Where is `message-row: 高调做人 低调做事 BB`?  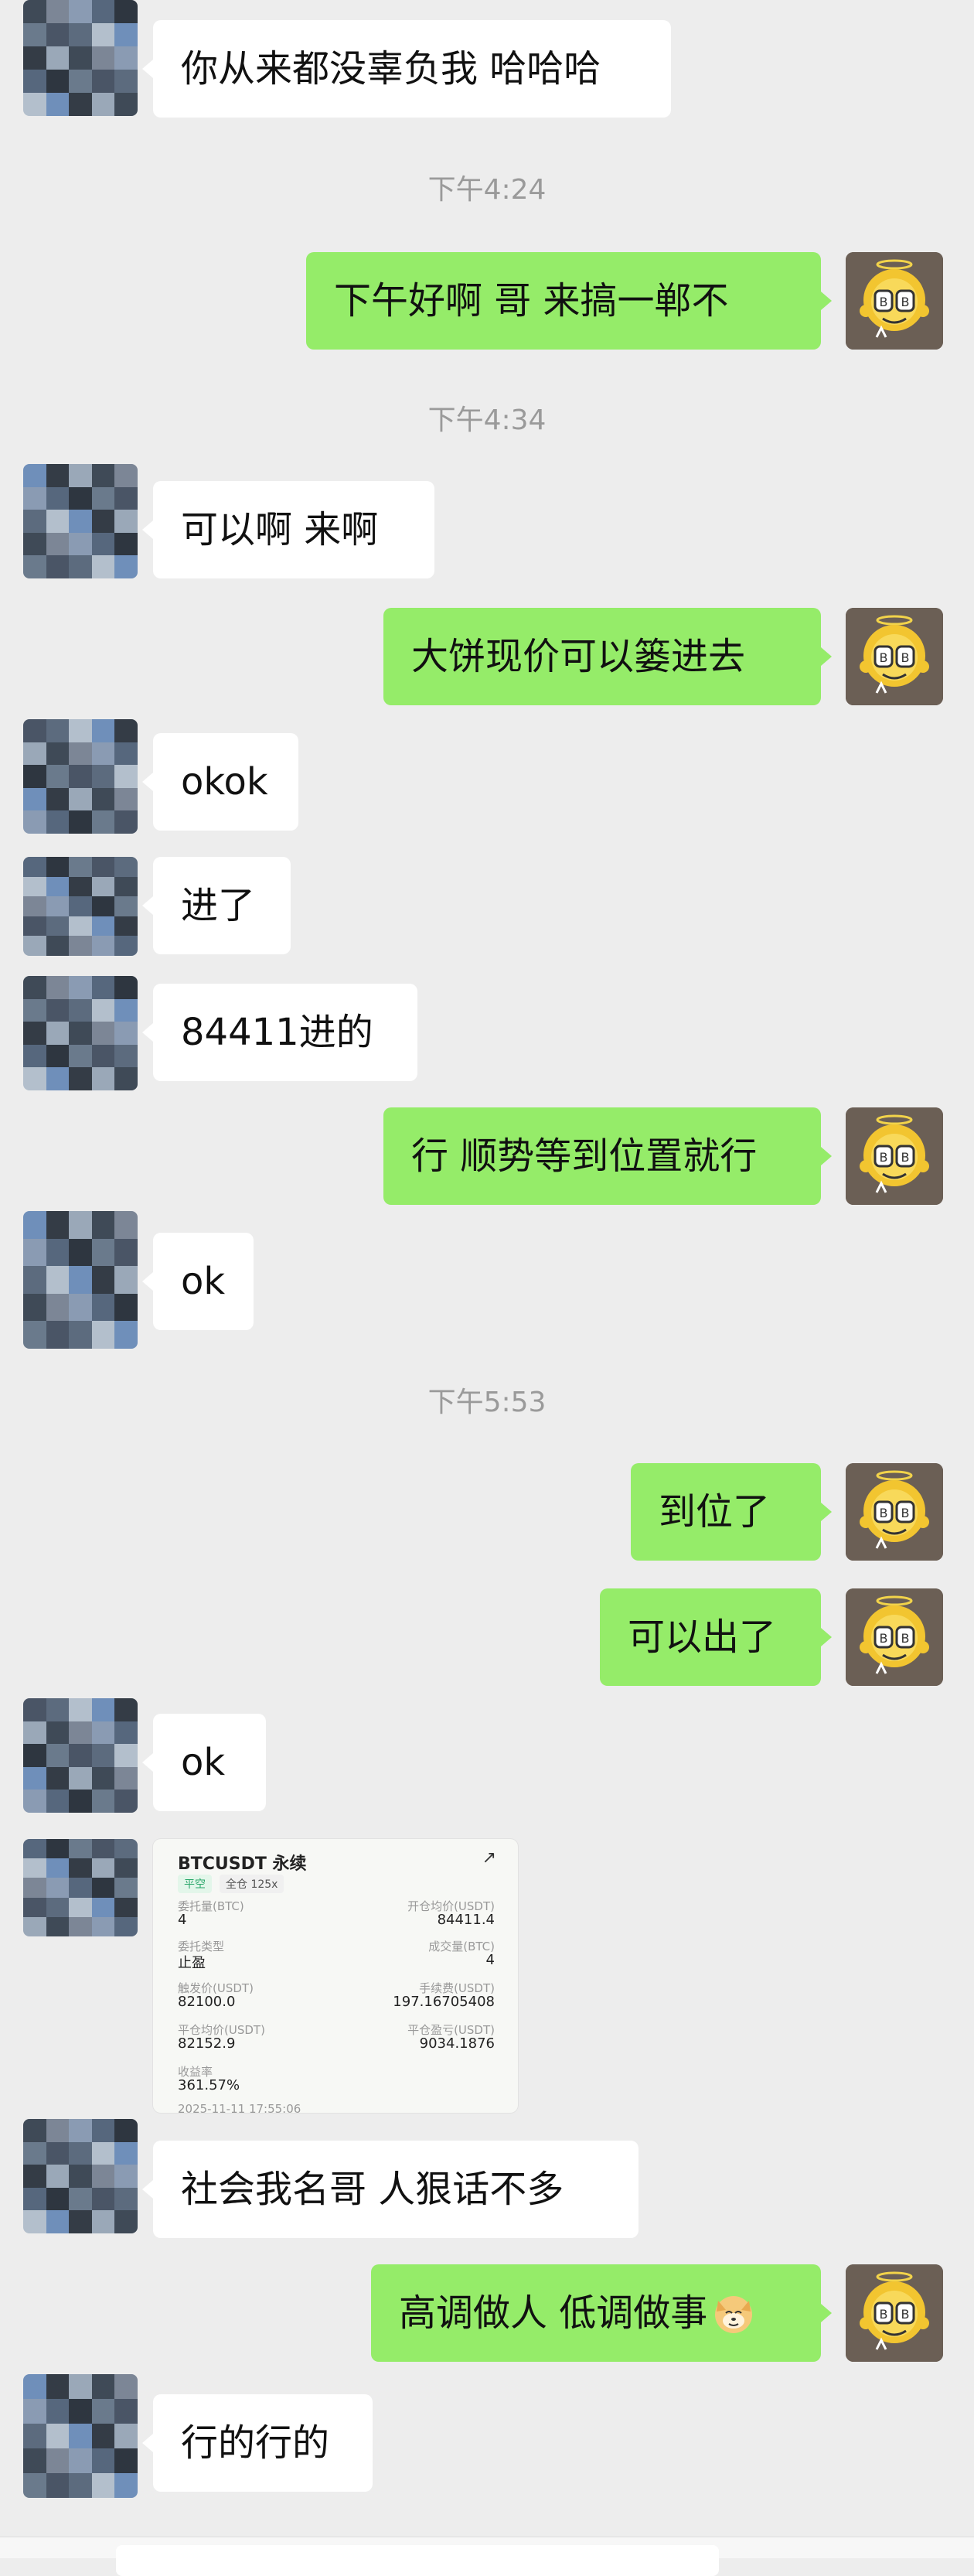 message-row: 高调做人 低调做事 BB is located at coordinates (487, 2315).